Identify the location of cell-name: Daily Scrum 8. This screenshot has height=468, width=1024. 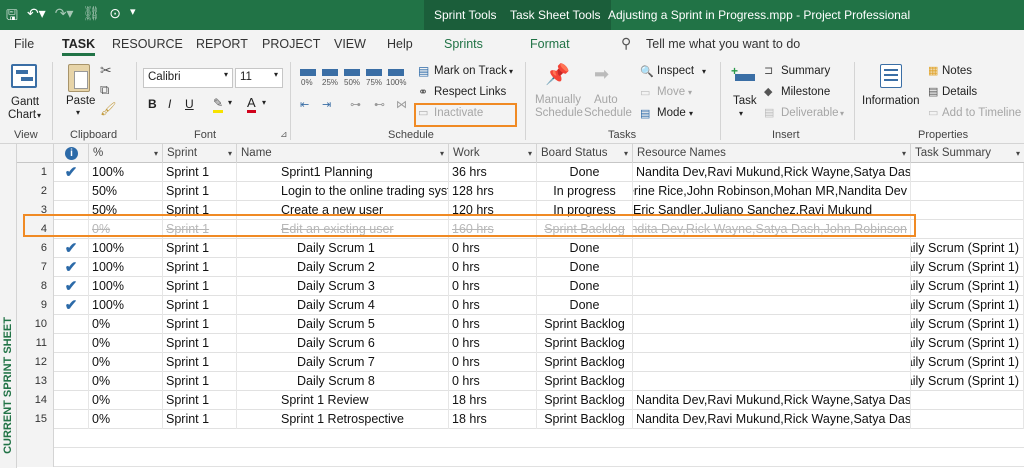
(343, 381).